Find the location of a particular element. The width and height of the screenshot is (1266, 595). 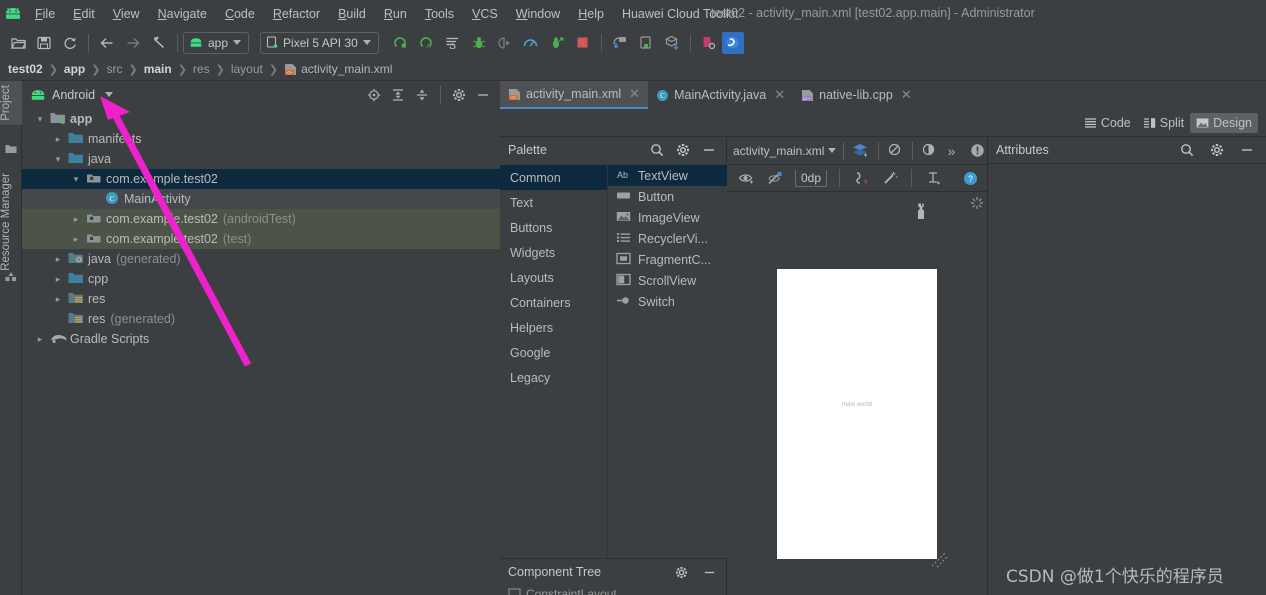

default-margin-field: 0dp is located at coordinates (811, 178).